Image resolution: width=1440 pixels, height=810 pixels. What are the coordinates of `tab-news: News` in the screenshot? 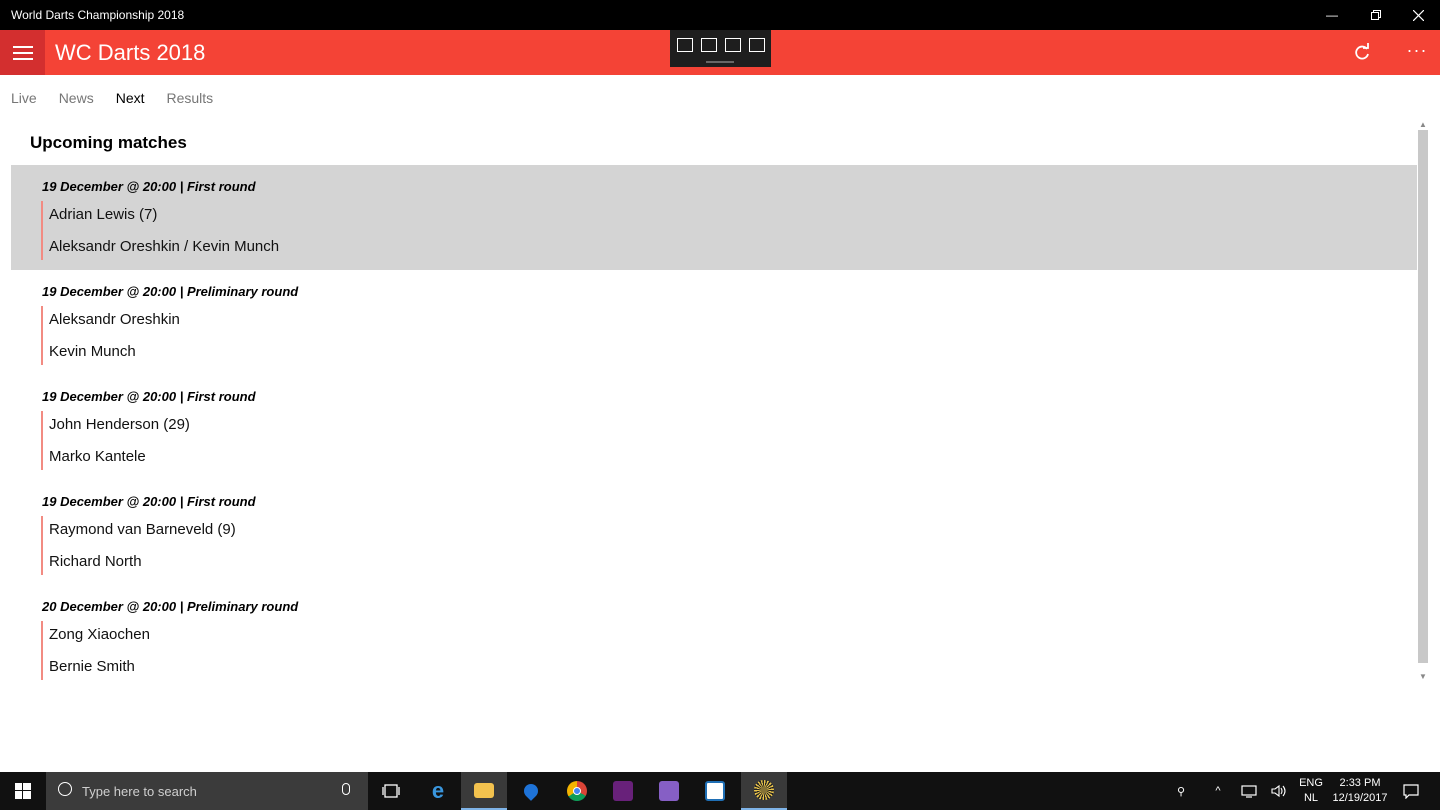 It's located at (76, 98).